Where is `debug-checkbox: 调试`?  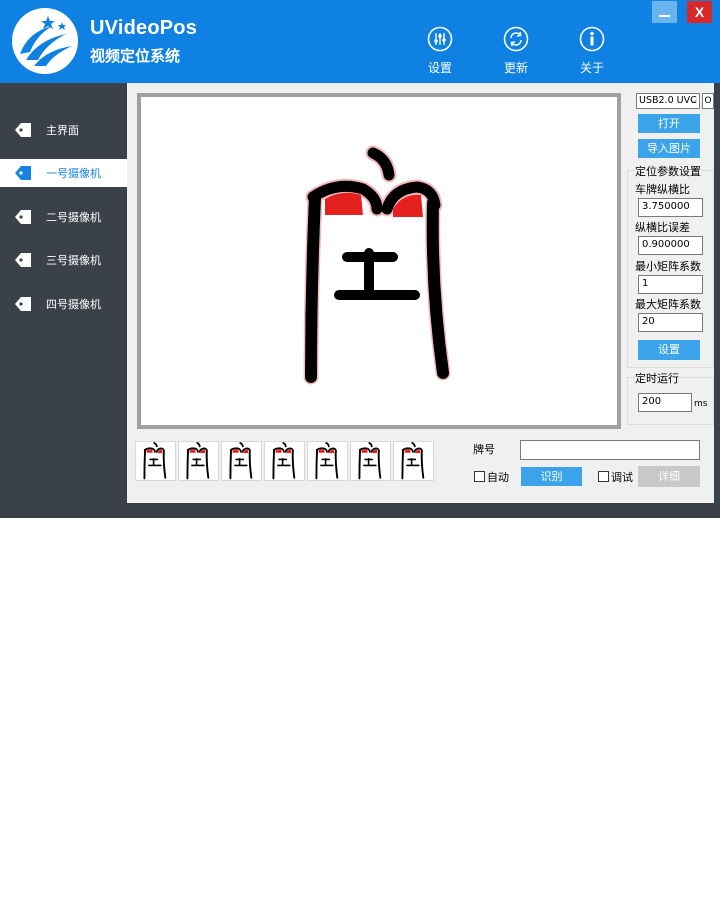
debug-checkbox: 调试 is located at coordinates (615, 476).